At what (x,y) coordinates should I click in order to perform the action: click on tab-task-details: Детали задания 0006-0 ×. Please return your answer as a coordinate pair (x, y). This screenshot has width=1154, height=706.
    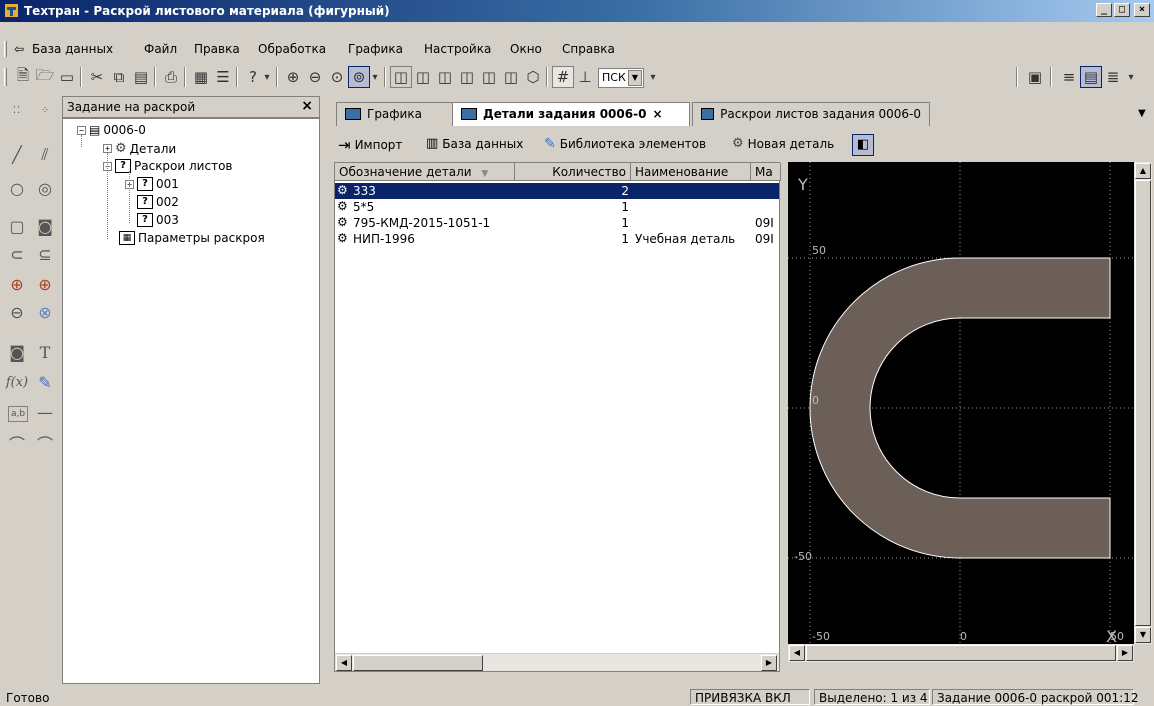
    Looking at the image, I should click on (571, 114).